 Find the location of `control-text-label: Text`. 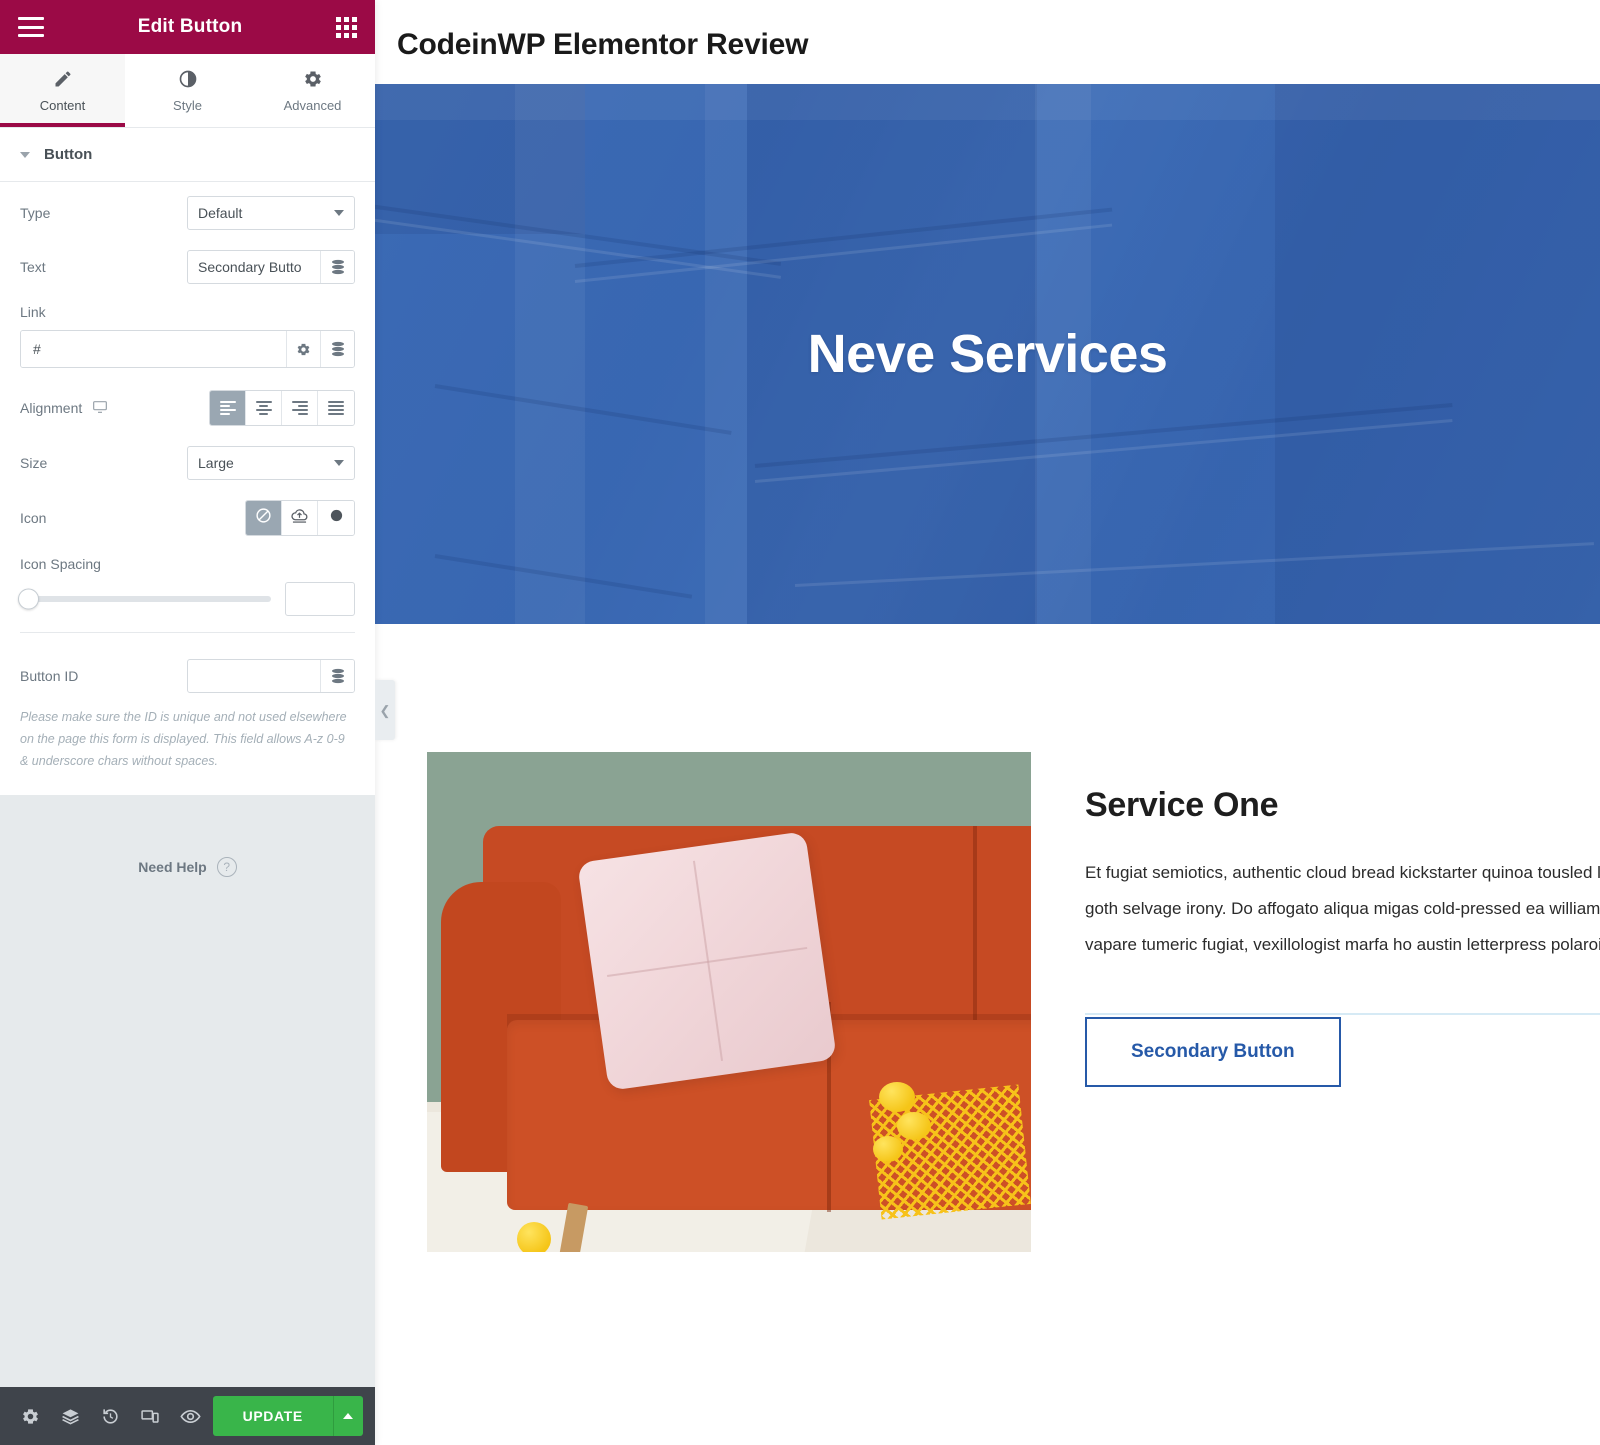

control-text-label: Text is located at coordinates (33, 267).